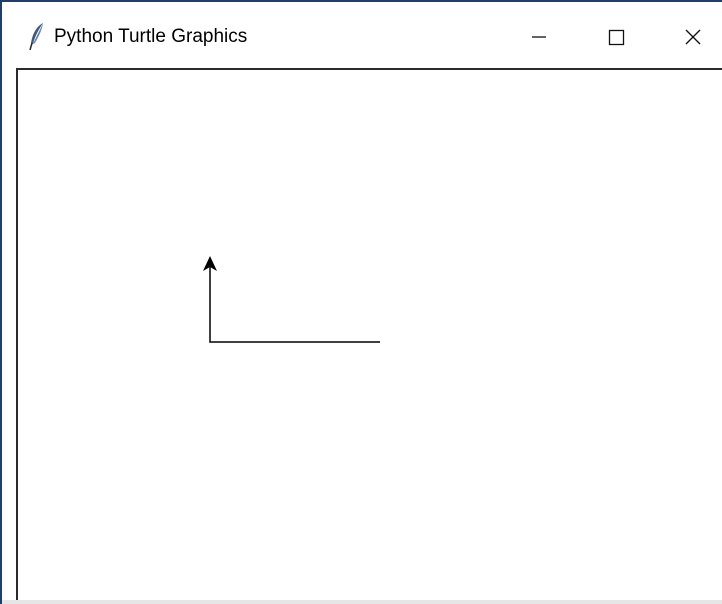 This screenshot has width=722, height=604. Describe the element at coordinates (539, 33) in the screenshot. I see `minimize-button` at that location.